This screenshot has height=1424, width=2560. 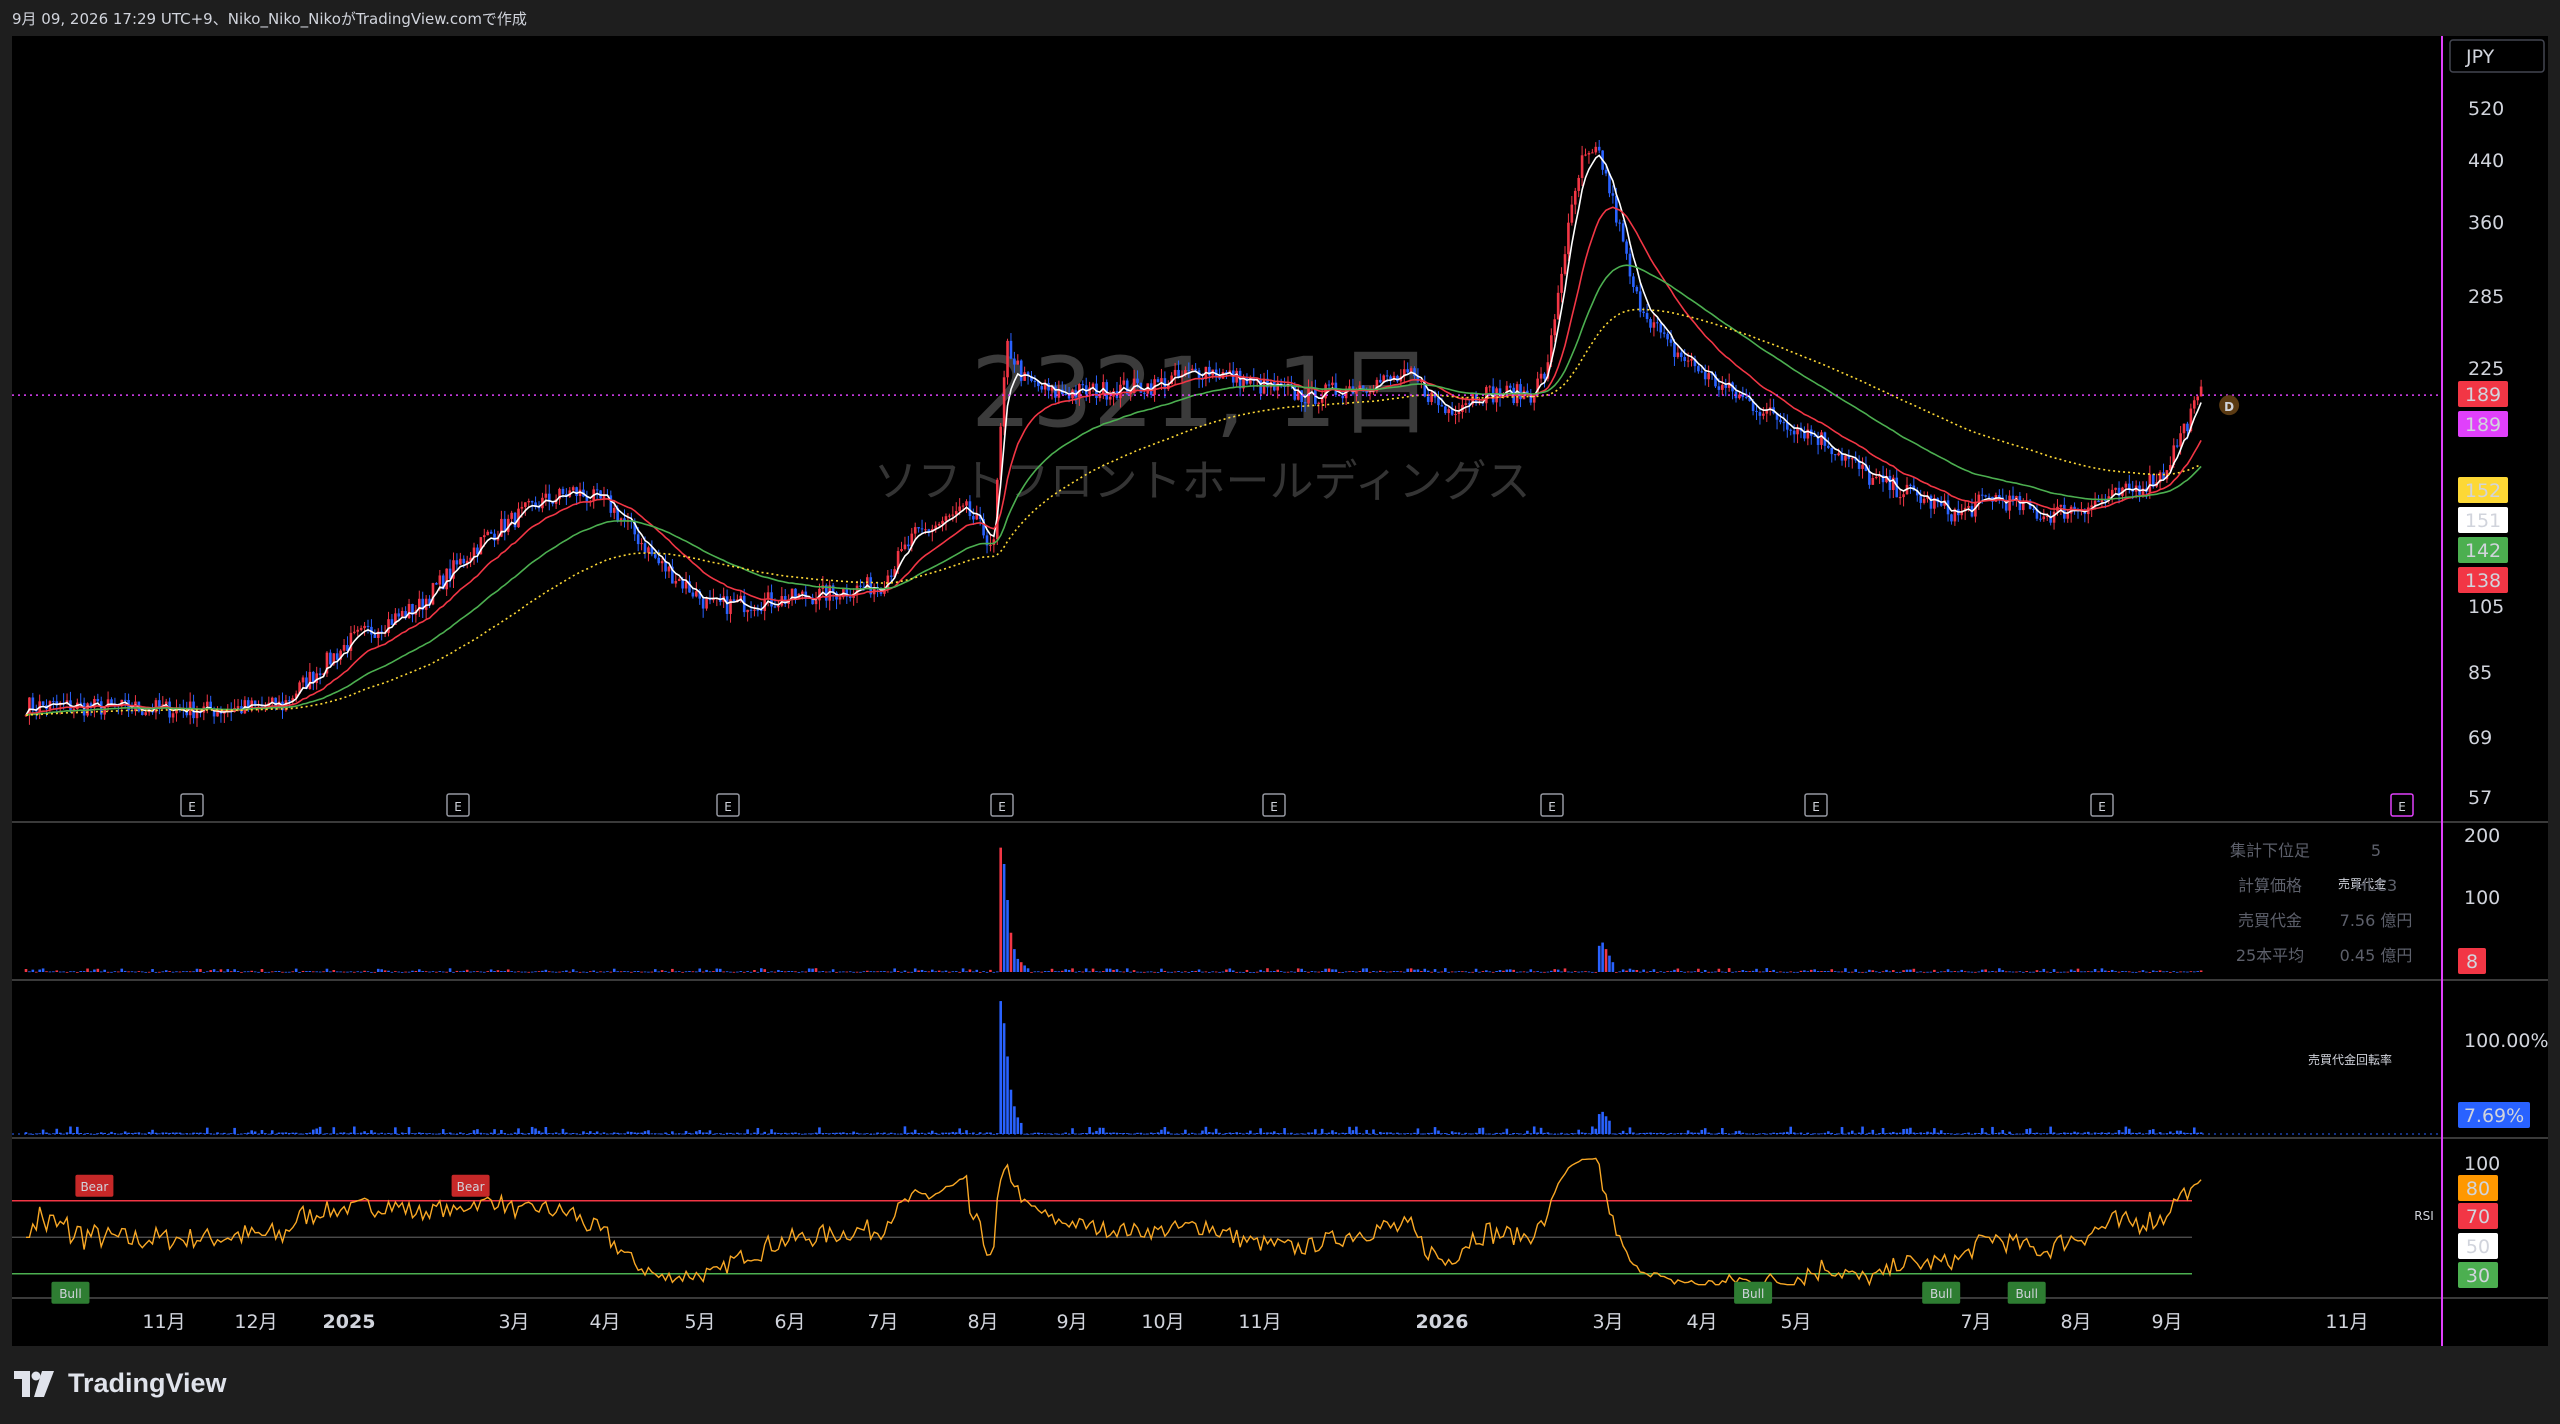 What do you see at coordinates (120, 1383) in the screenshot?
I see `tradingview-logo: TradingView` at bounding box center [120, 1383].